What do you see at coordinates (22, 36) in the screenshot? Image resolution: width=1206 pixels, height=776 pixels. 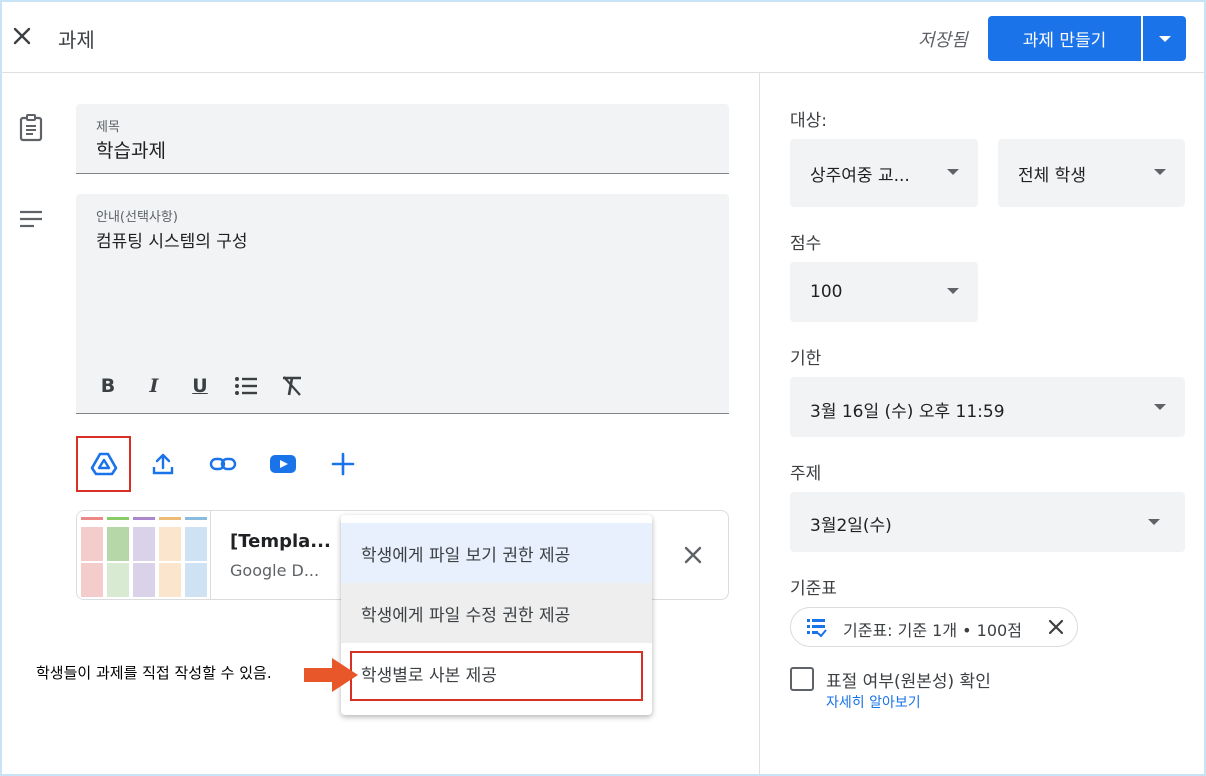 I see `close-icon` at bounding box center [22, 36].